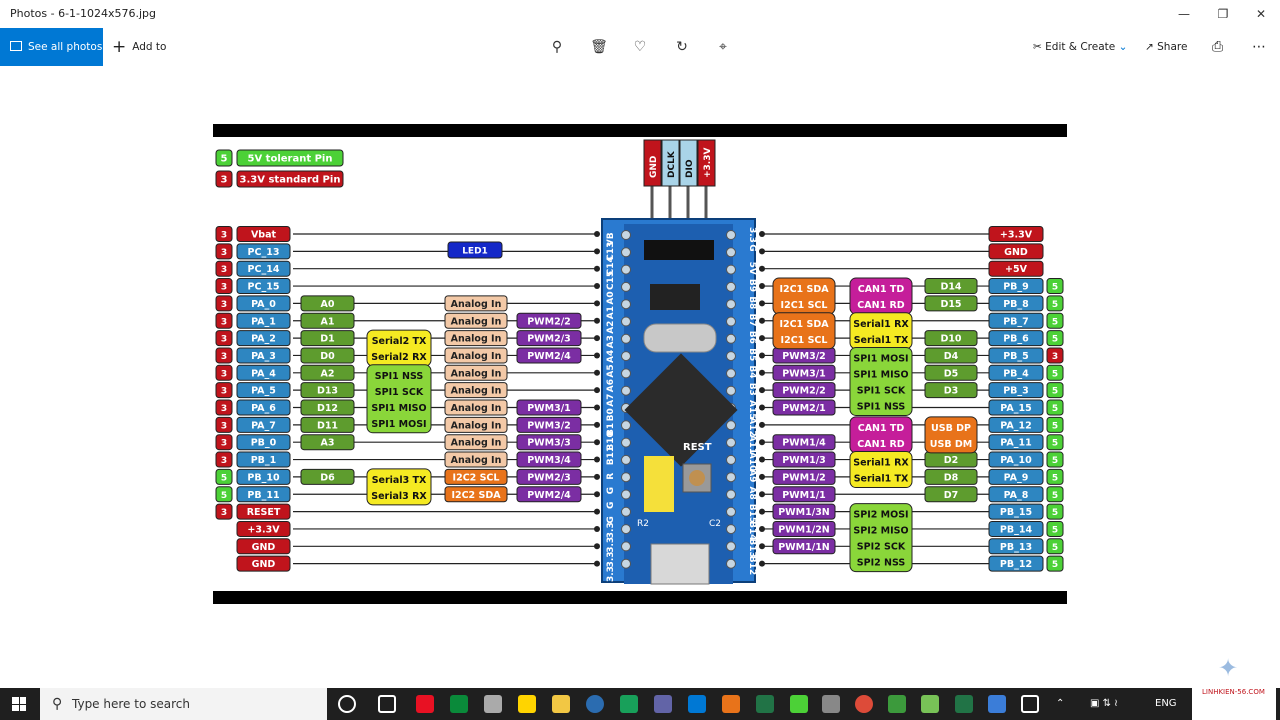 This screenshot has height=720, width=1280. I want to click on edit-create-button: ✂ Edit & Create ⌄, so click(1080, 47).